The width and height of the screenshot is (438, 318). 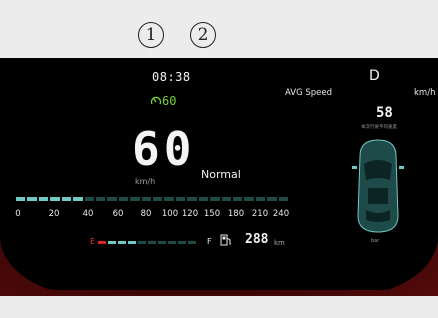 What do you see at coordinates (226, 240) in the screenshot?
I see `fuel-pump-icon` at bounding box center [226, 240].